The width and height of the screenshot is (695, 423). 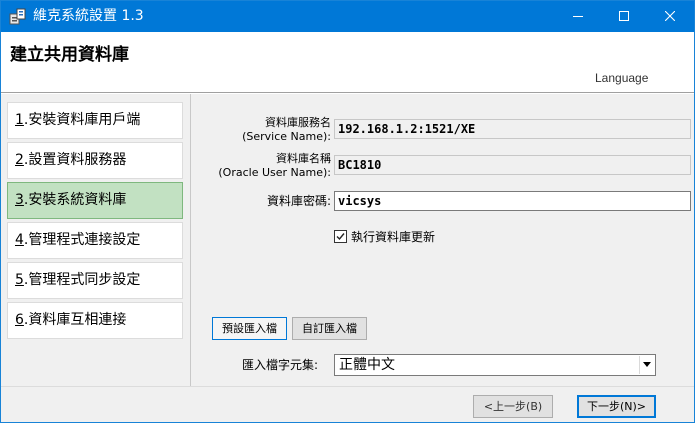 I want to click on close-button, so click(x=670, y=16).